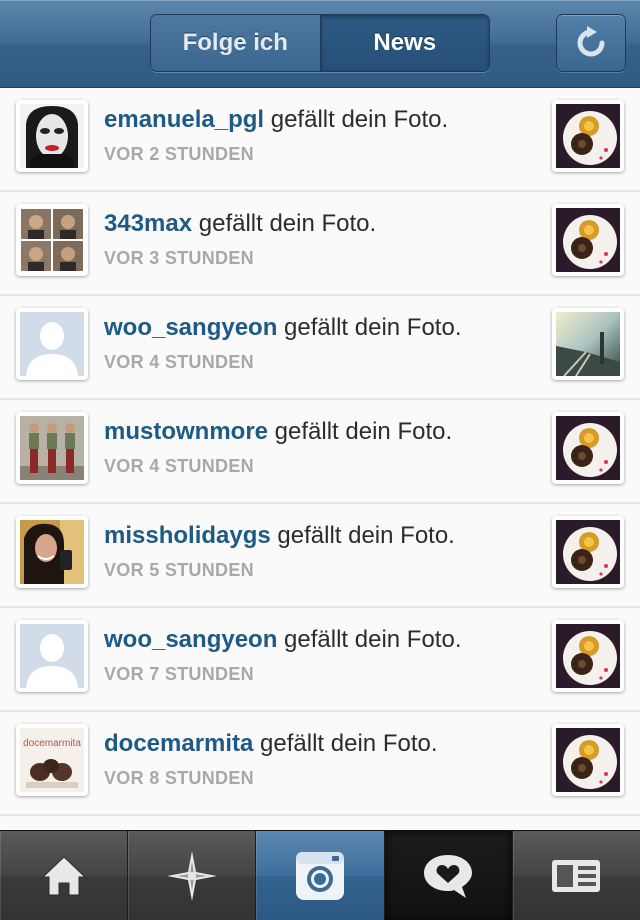 The image size is (640, 920). I want to click on timestamp: VOR 3 STUNDEN, so click(179, 258).